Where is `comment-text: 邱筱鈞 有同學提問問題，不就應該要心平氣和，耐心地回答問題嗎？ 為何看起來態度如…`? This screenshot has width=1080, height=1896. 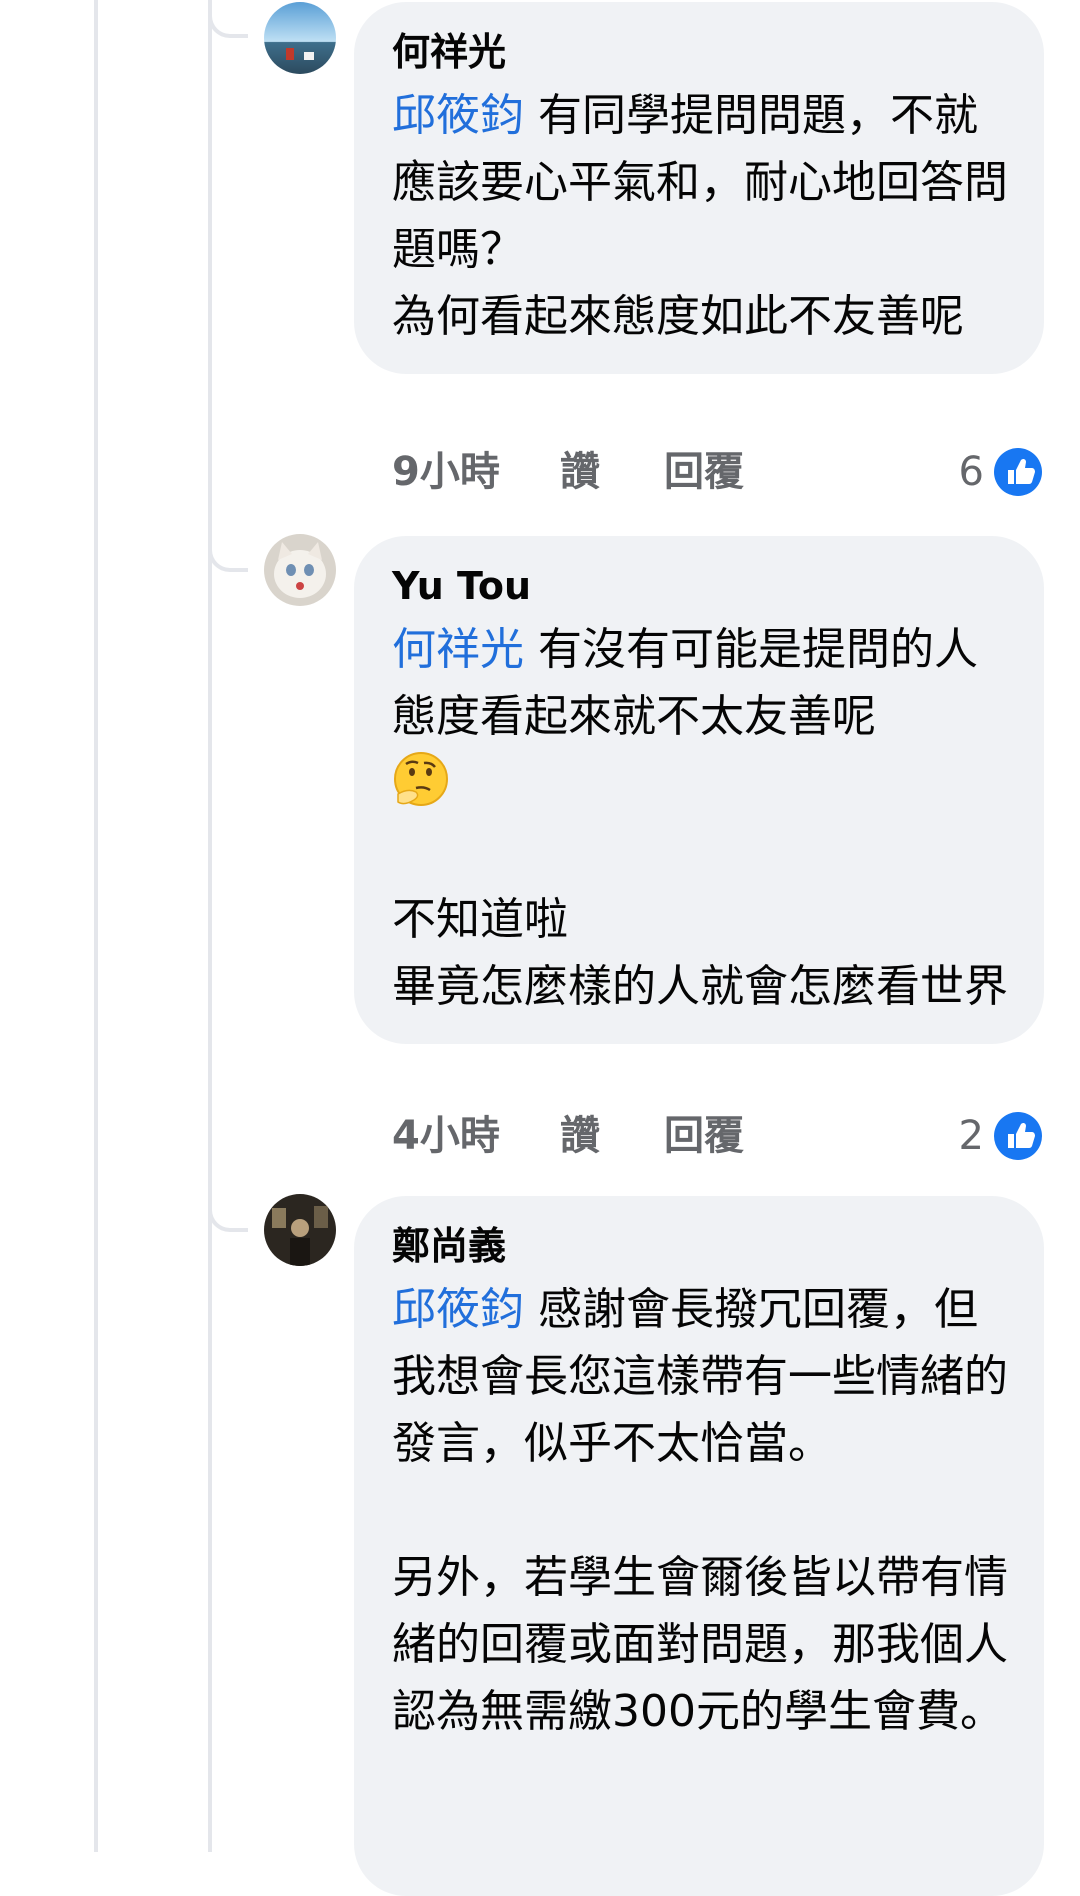
comment-text: 邱筱鈞 有同學提問問題，不就應該要心平氣和，耐心地回答問題嗎？ 為何看起來態度如… is located at coordinates (700, 216).